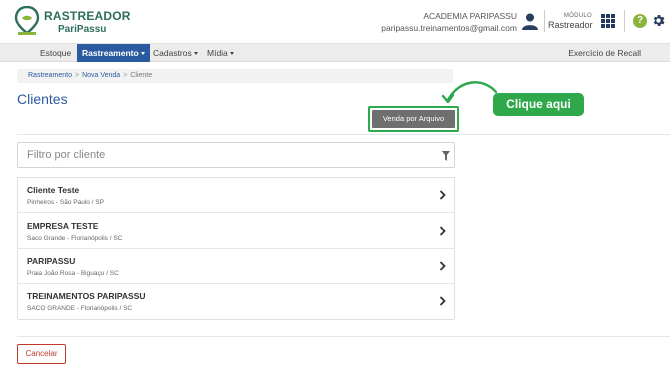 This screenshot has width=670, height=376. I want to click on nav-item-label: Estoque, so click(56, 53).